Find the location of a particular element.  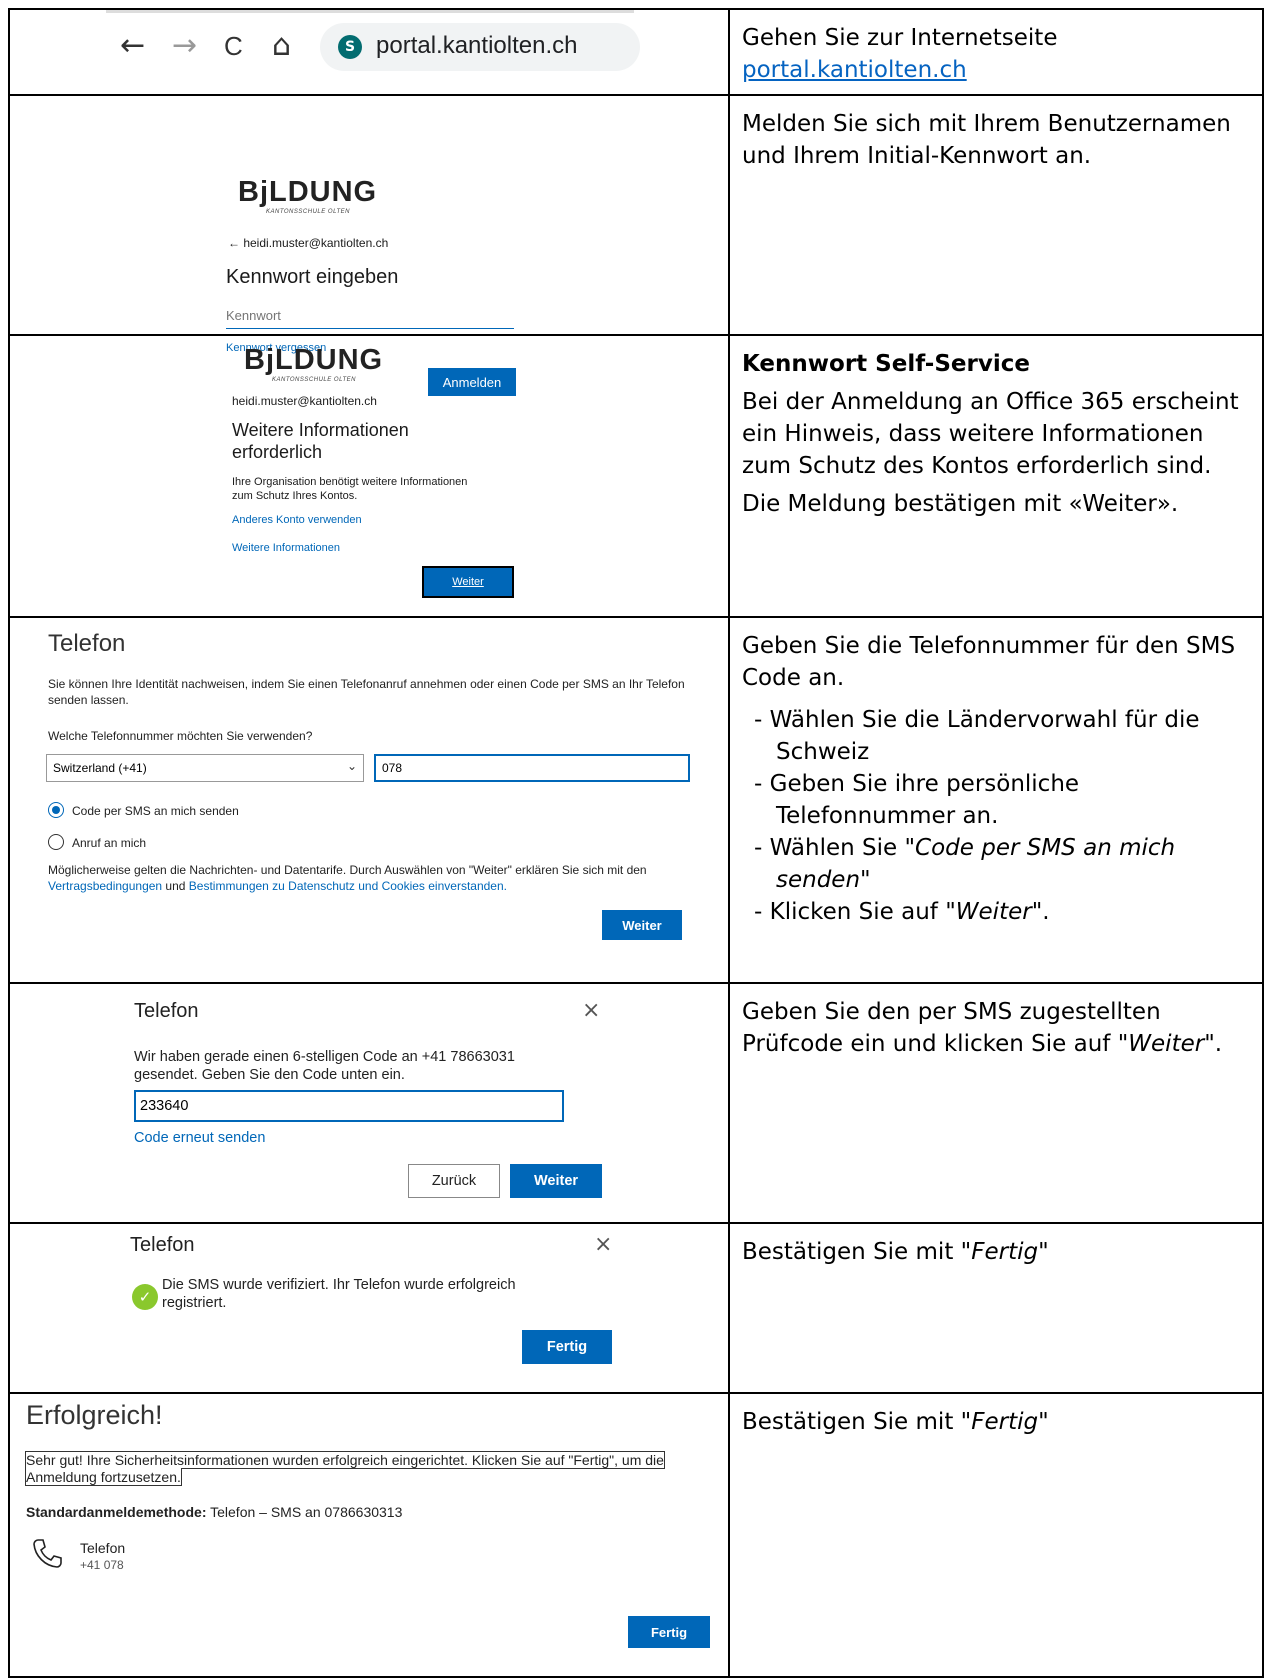

step3-heading: Kennwort Self-Service is located at coordinates (886, 364).